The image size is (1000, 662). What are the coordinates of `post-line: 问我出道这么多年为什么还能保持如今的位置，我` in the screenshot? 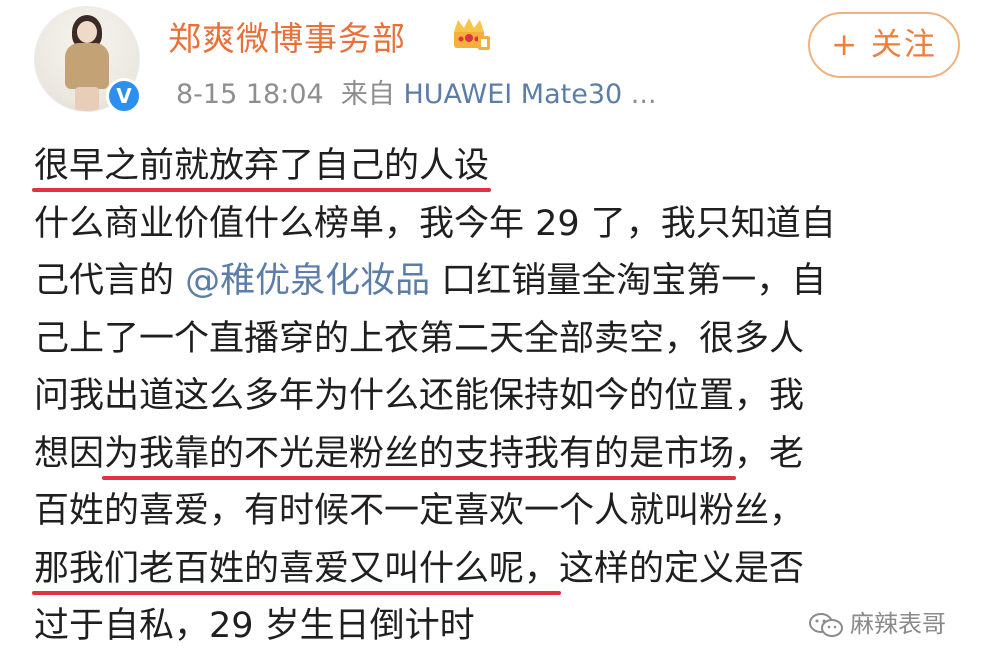 It's located at (419, 396).